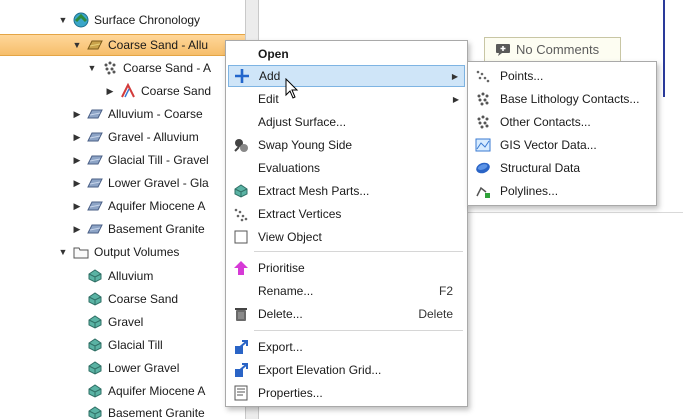 The height and width of the screenshot is (419, 683). What do you see at coordinates (158, 183) in the screenshot?
I see `tree-item-label: Lower Gravel - Gla` at bounding box center [158, 183].